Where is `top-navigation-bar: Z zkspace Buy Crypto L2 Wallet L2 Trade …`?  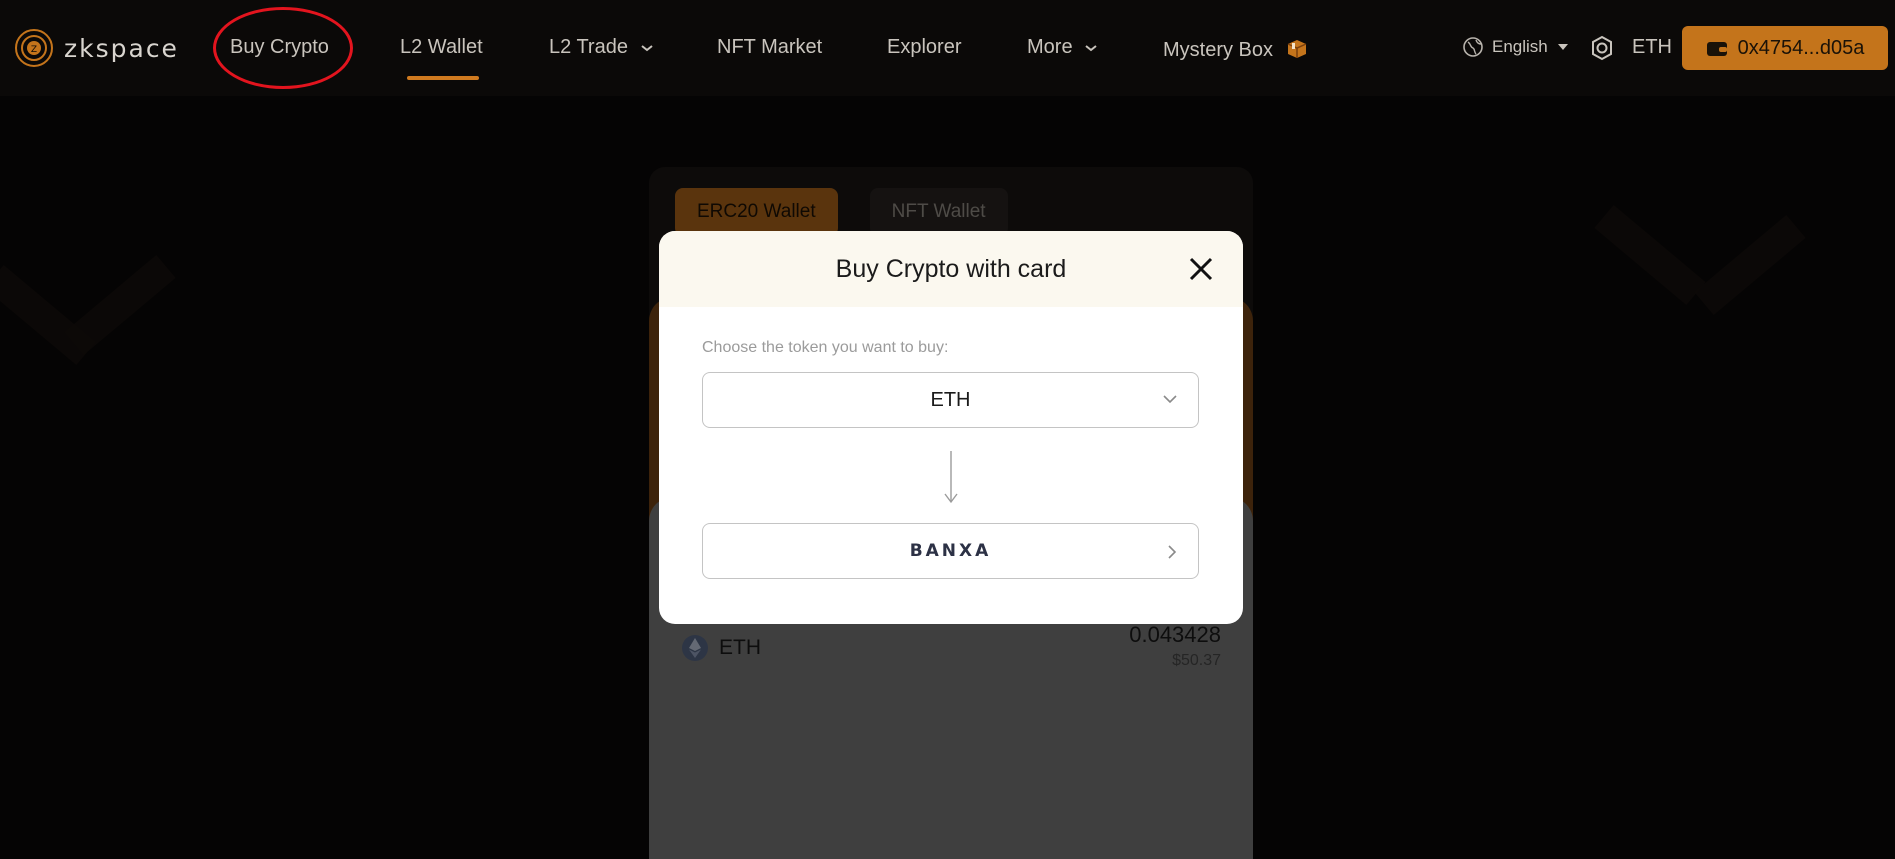
top-navigation-bar: Z zkspace Buy Crypto L2 Wallet L2 Trade … is located at coordinates (947, 48).